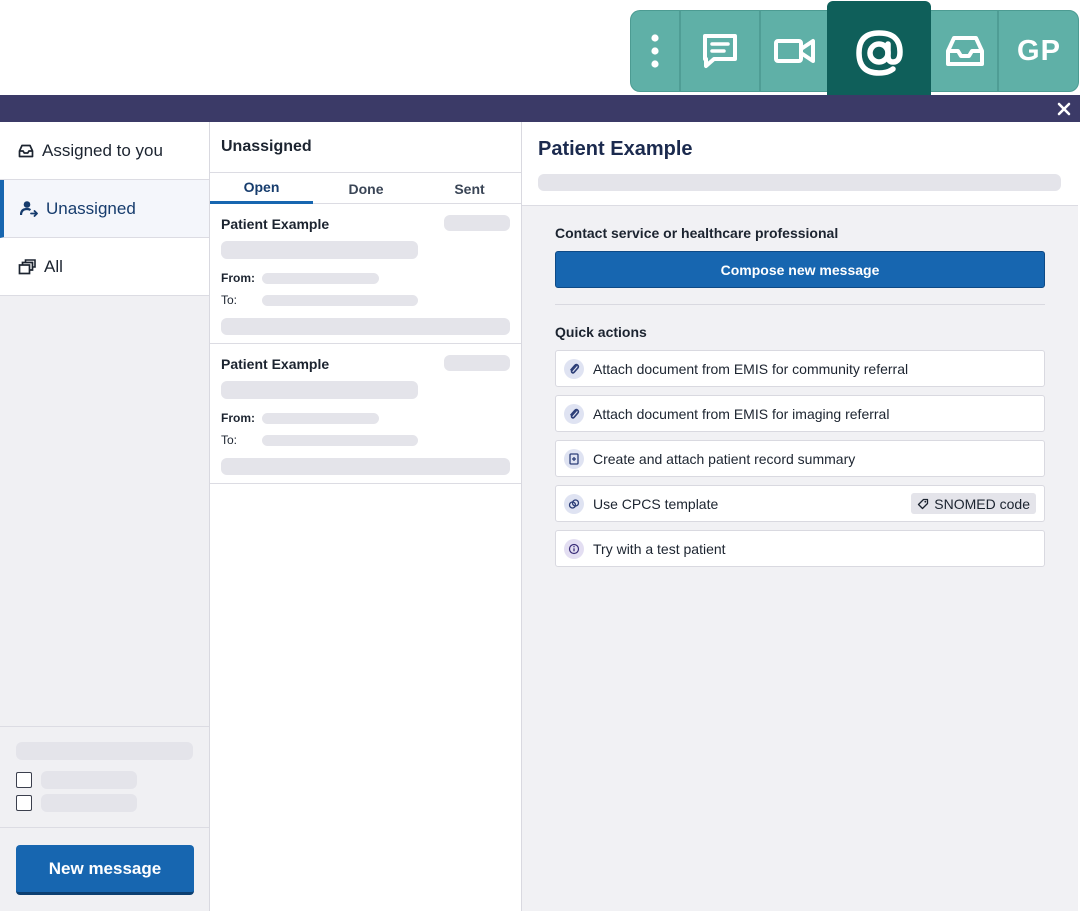  Describe the element at coordinates (27, 266) in the screenshot. I see `stack-icon` at that location.